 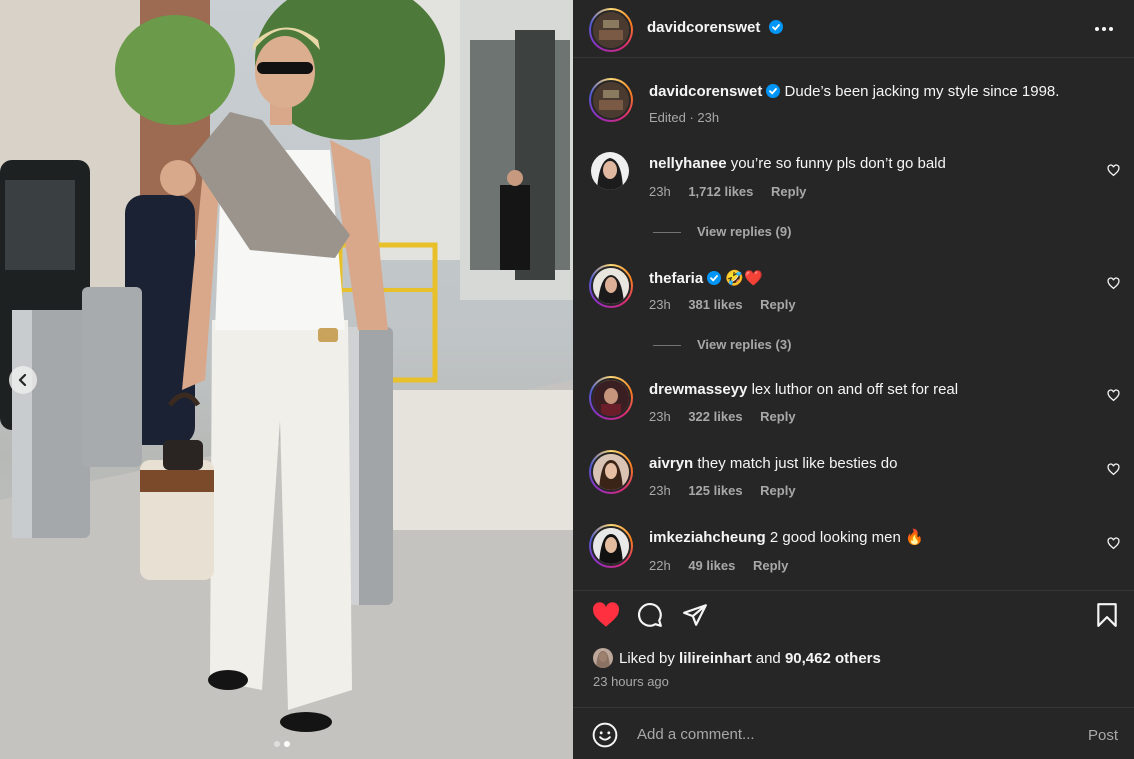 What do you see at coordinates (606, 615) in the screenshot?
I see `heart-filled-icon` at bounding box center [606, 615].